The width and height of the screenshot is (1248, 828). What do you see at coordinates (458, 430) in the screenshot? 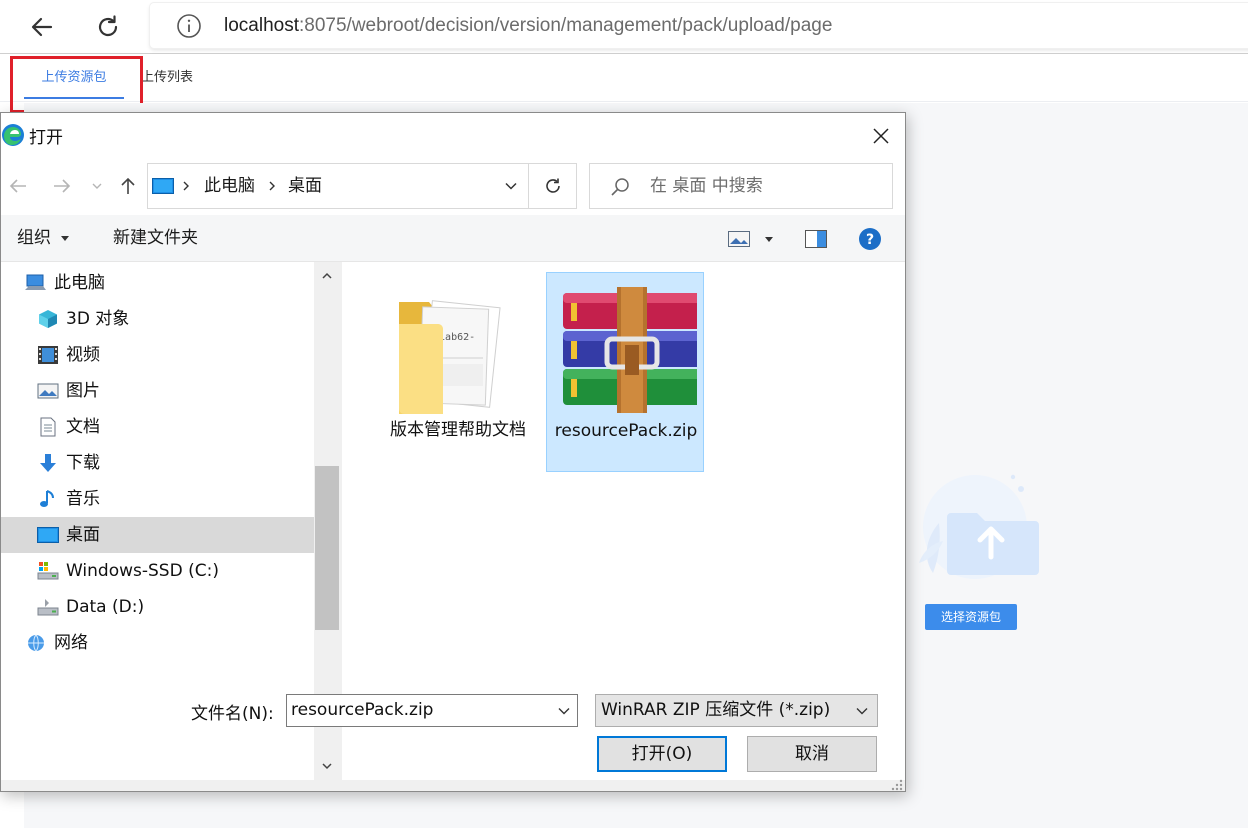
I see `file-name-folder: 版本管理帮助文档` at bounding box center [458, 430].